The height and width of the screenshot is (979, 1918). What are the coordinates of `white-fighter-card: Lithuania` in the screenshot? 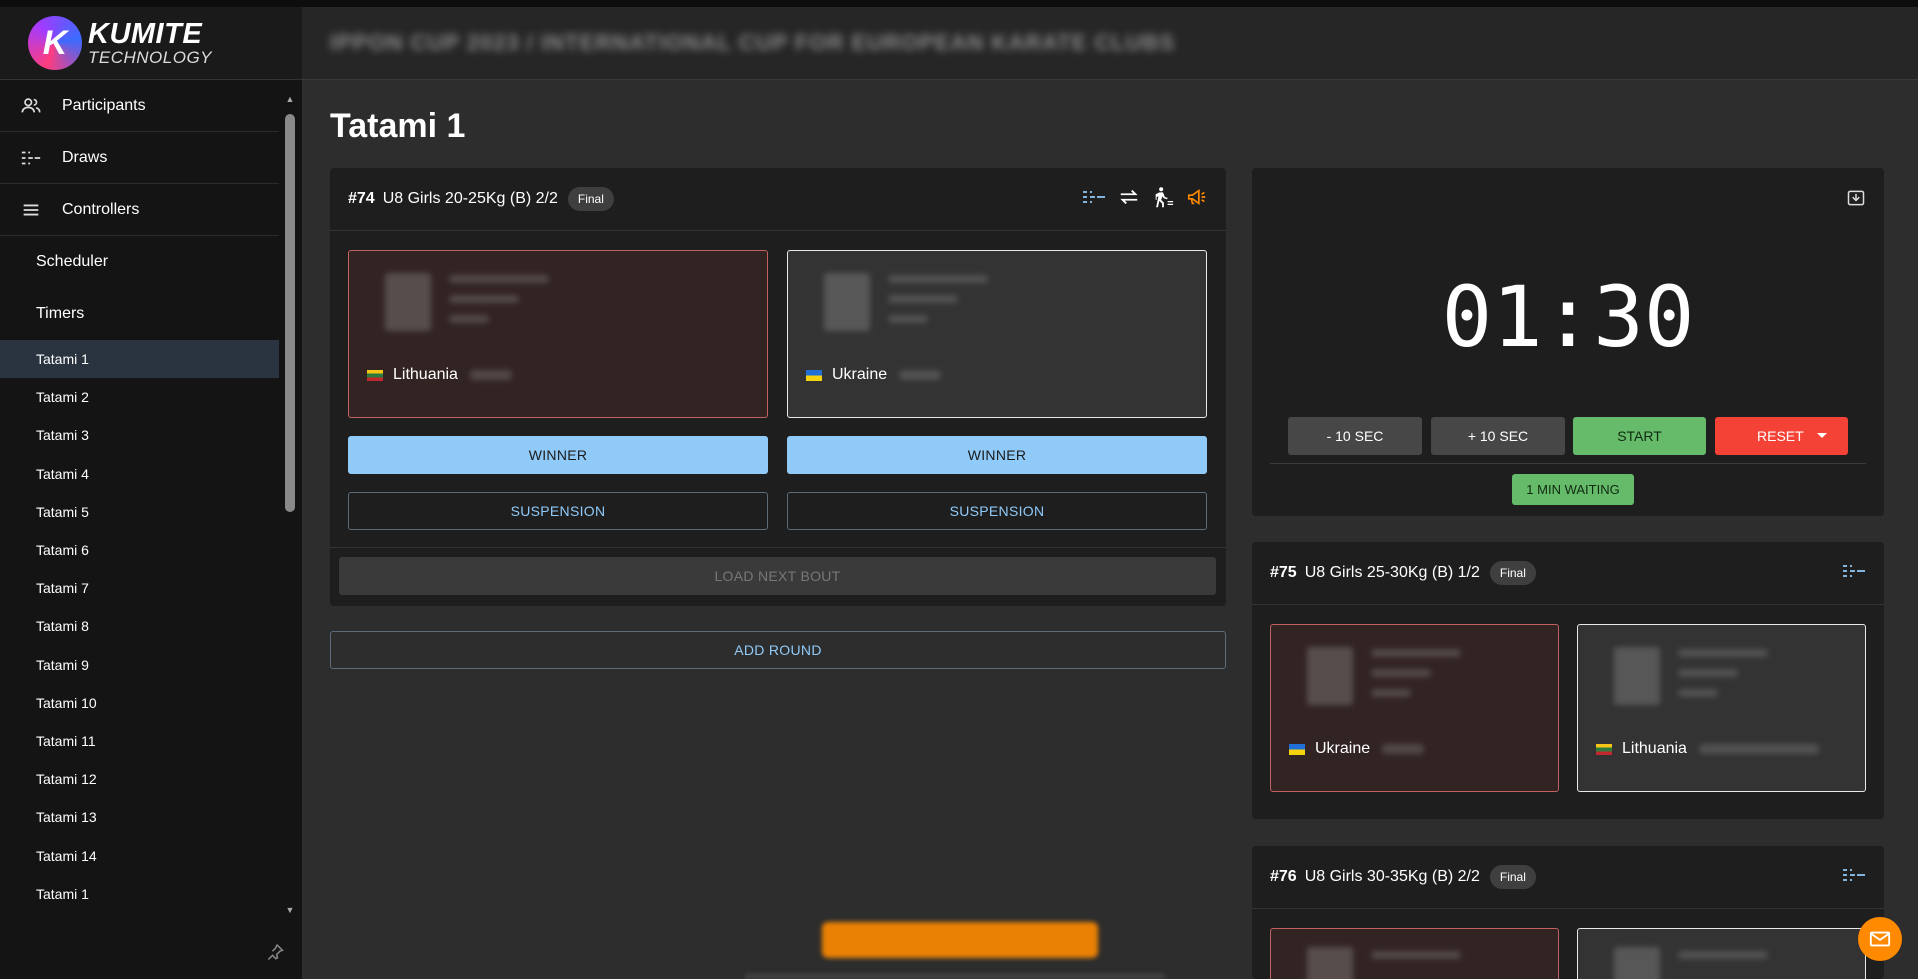 It's located at (1721, 708).